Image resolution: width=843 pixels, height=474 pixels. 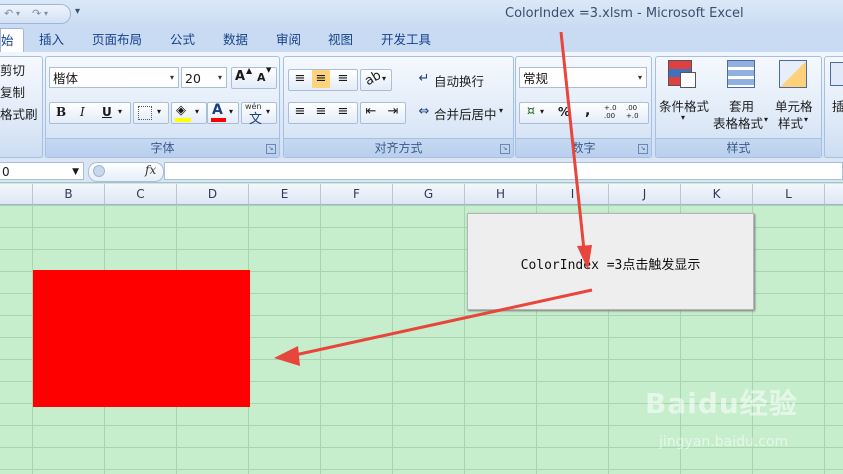 I want to click on watermark-brand: Baidu经验, so click(x=721, y=403).